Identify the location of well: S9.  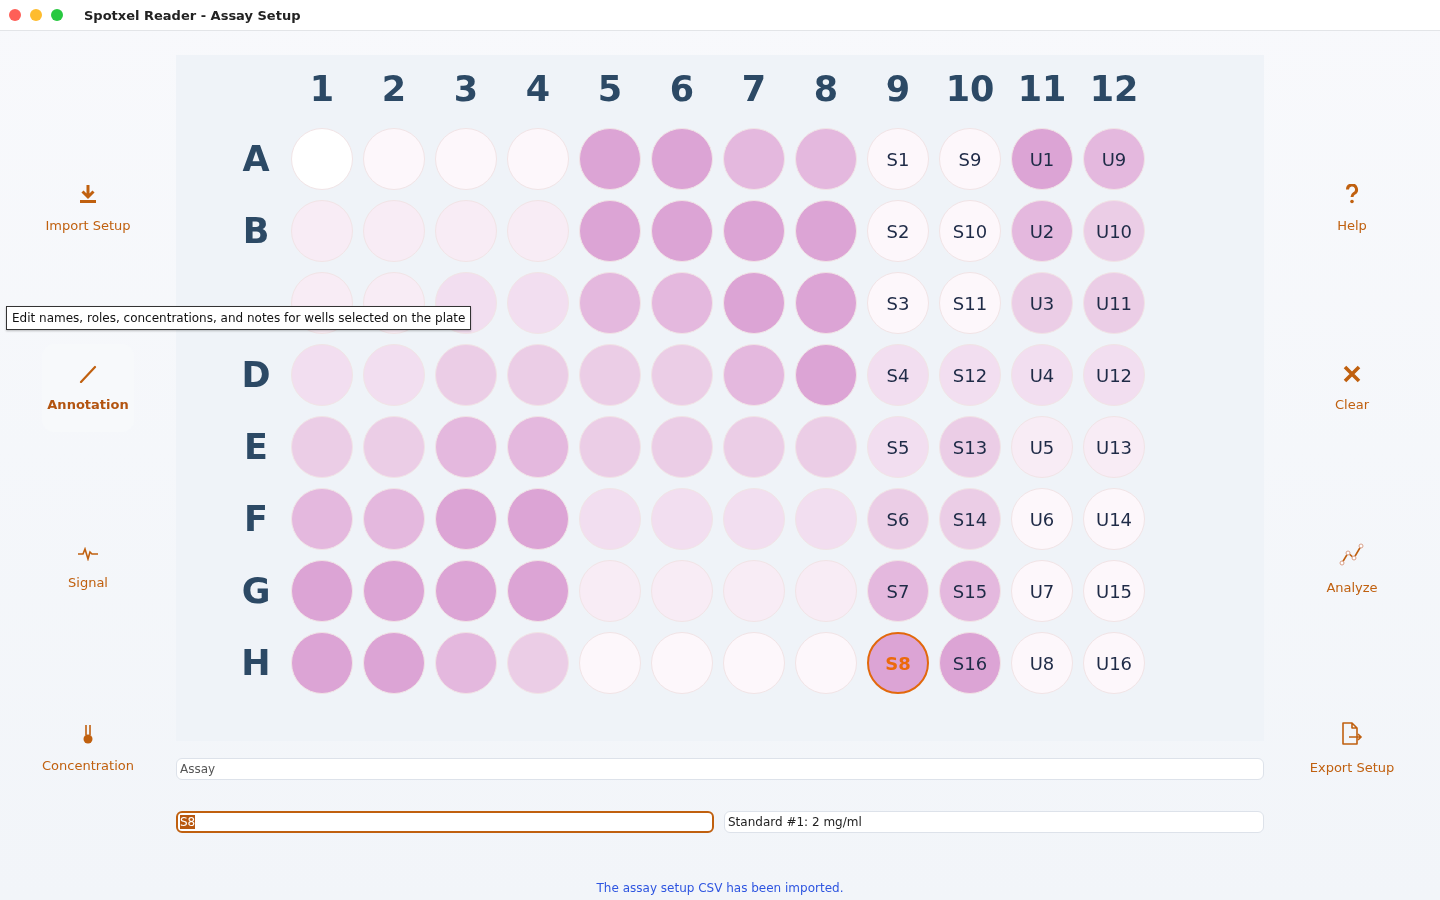
(970, 159).